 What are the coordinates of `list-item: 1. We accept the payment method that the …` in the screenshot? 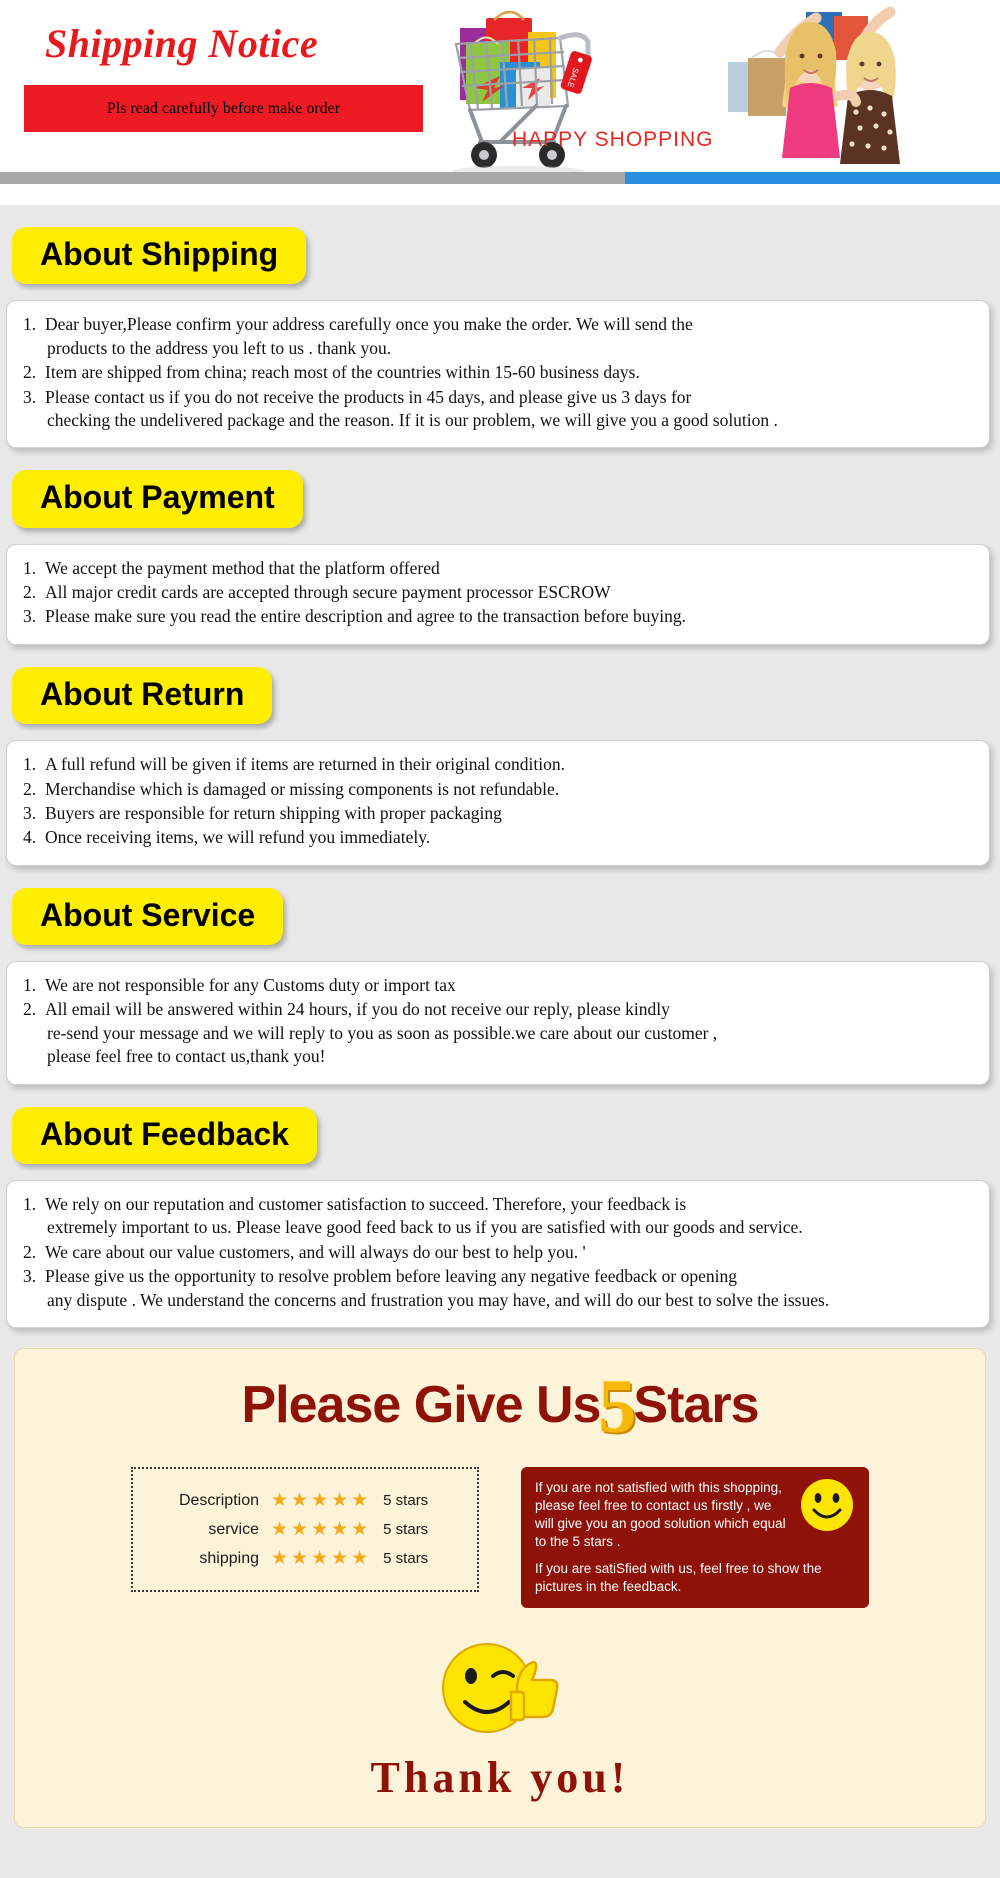 It's located at (498, 568).